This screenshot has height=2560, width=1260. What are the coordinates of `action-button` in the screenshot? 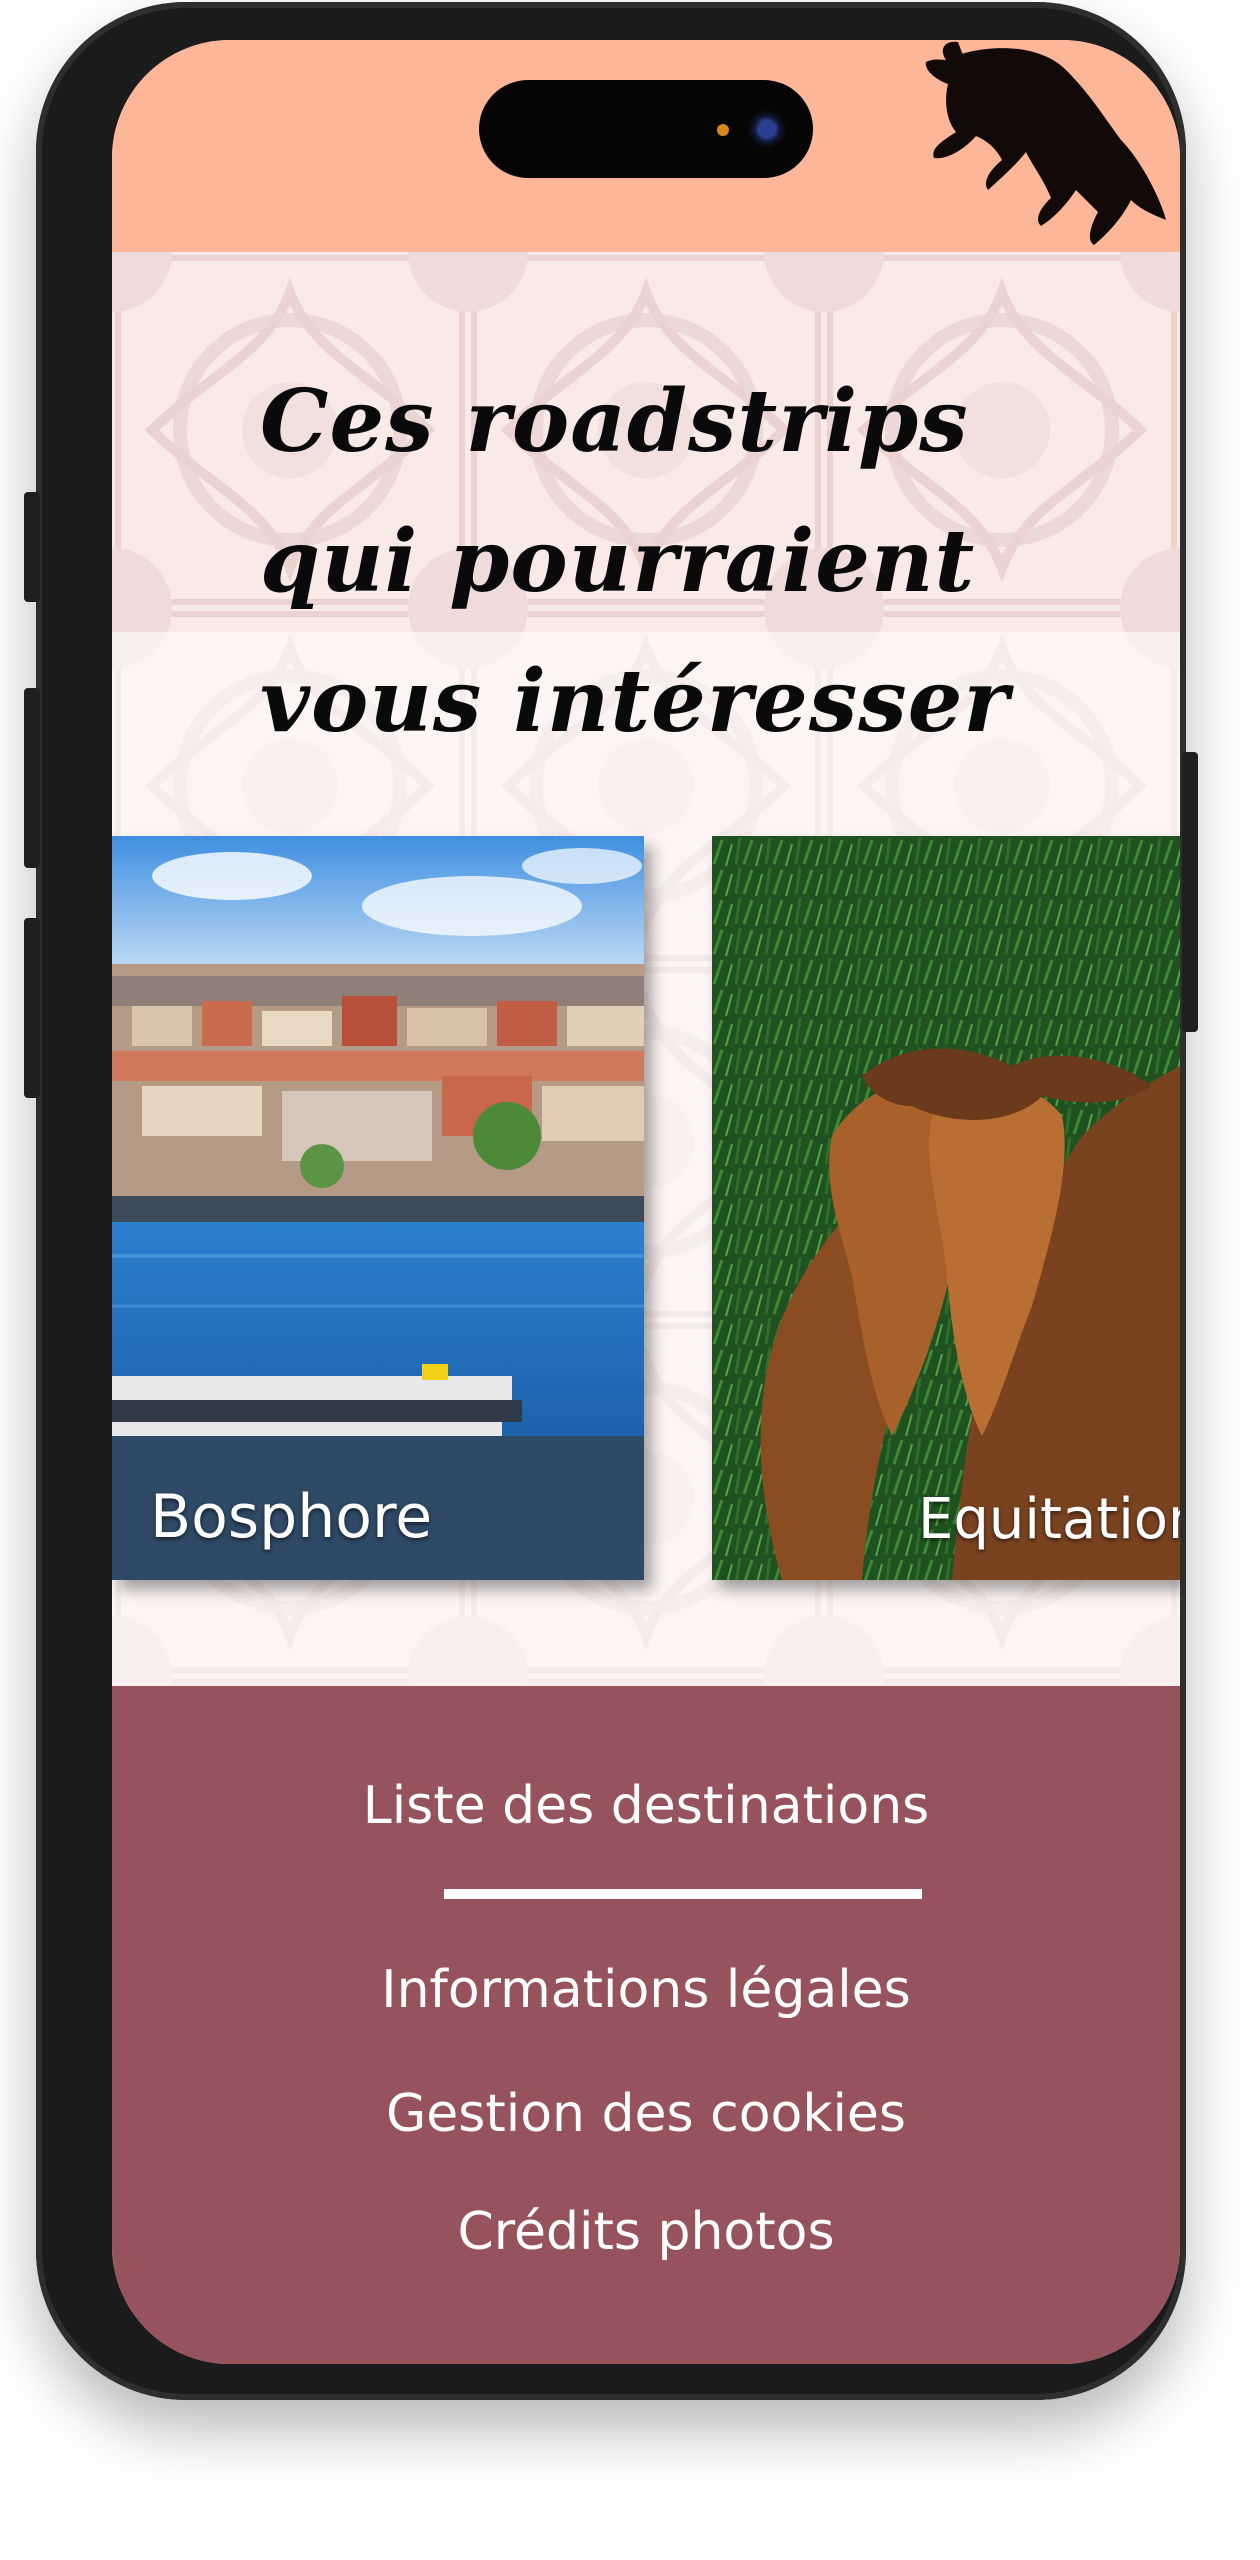 It's located at (32, 547).